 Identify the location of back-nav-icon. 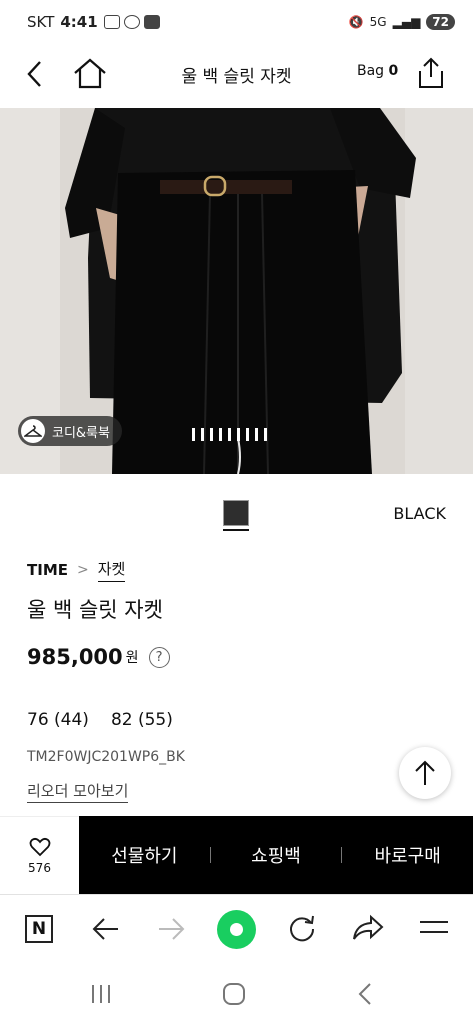
(365, 994).